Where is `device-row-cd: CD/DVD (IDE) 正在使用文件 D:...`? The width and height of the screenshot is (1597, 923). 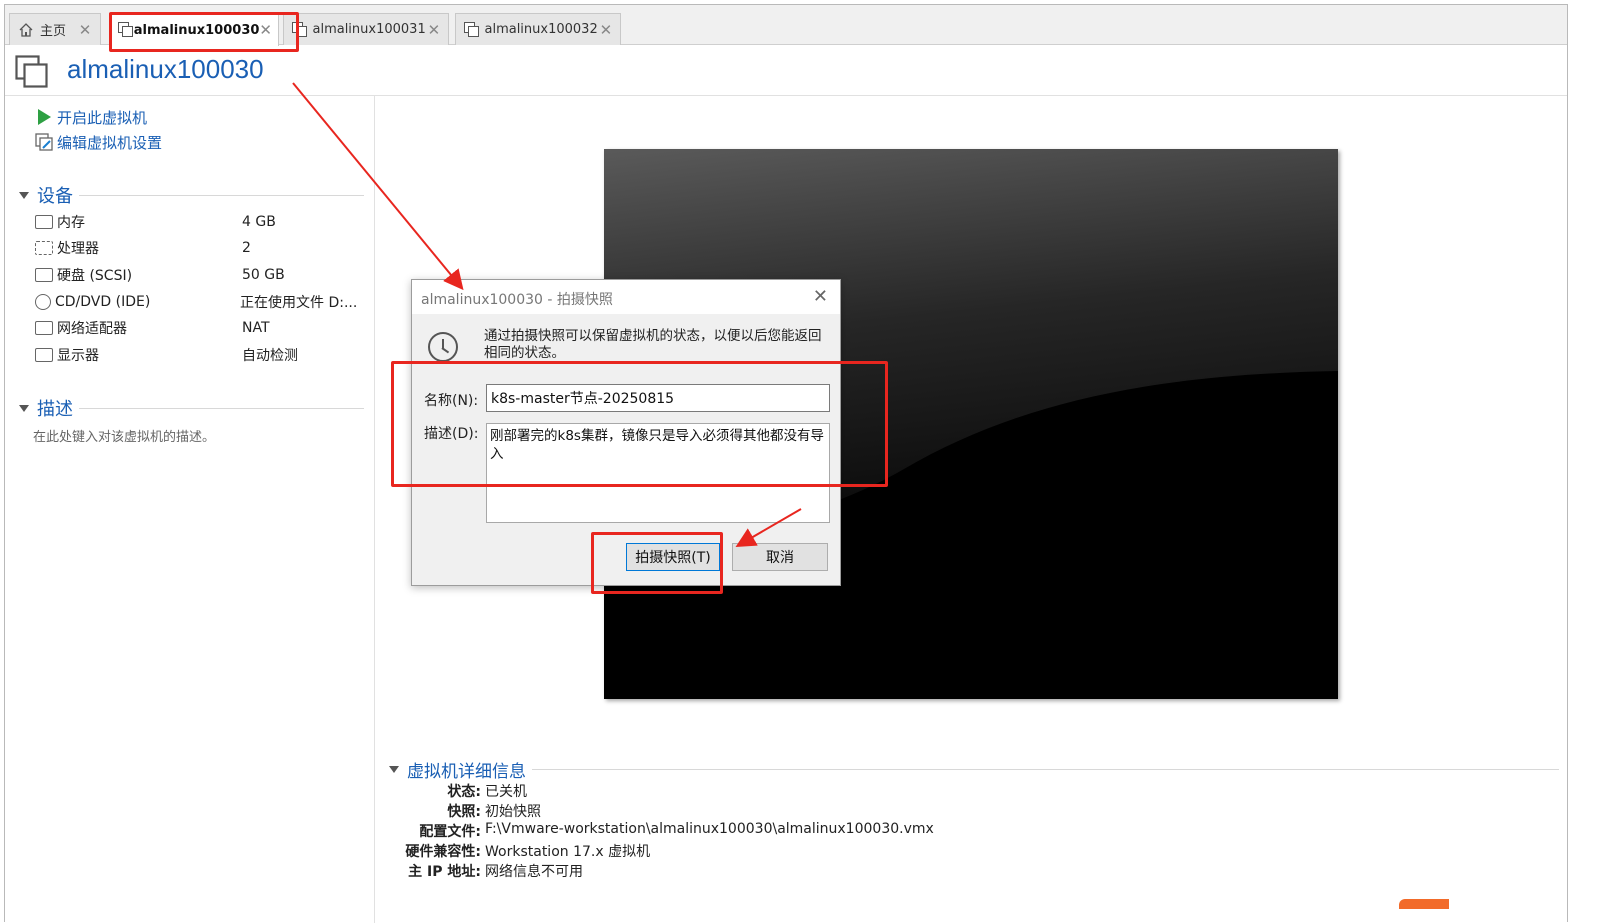
device-row-cd: CD/DVD (IDE) 正在使用文件 D:... is located at coordinates (202, 302).